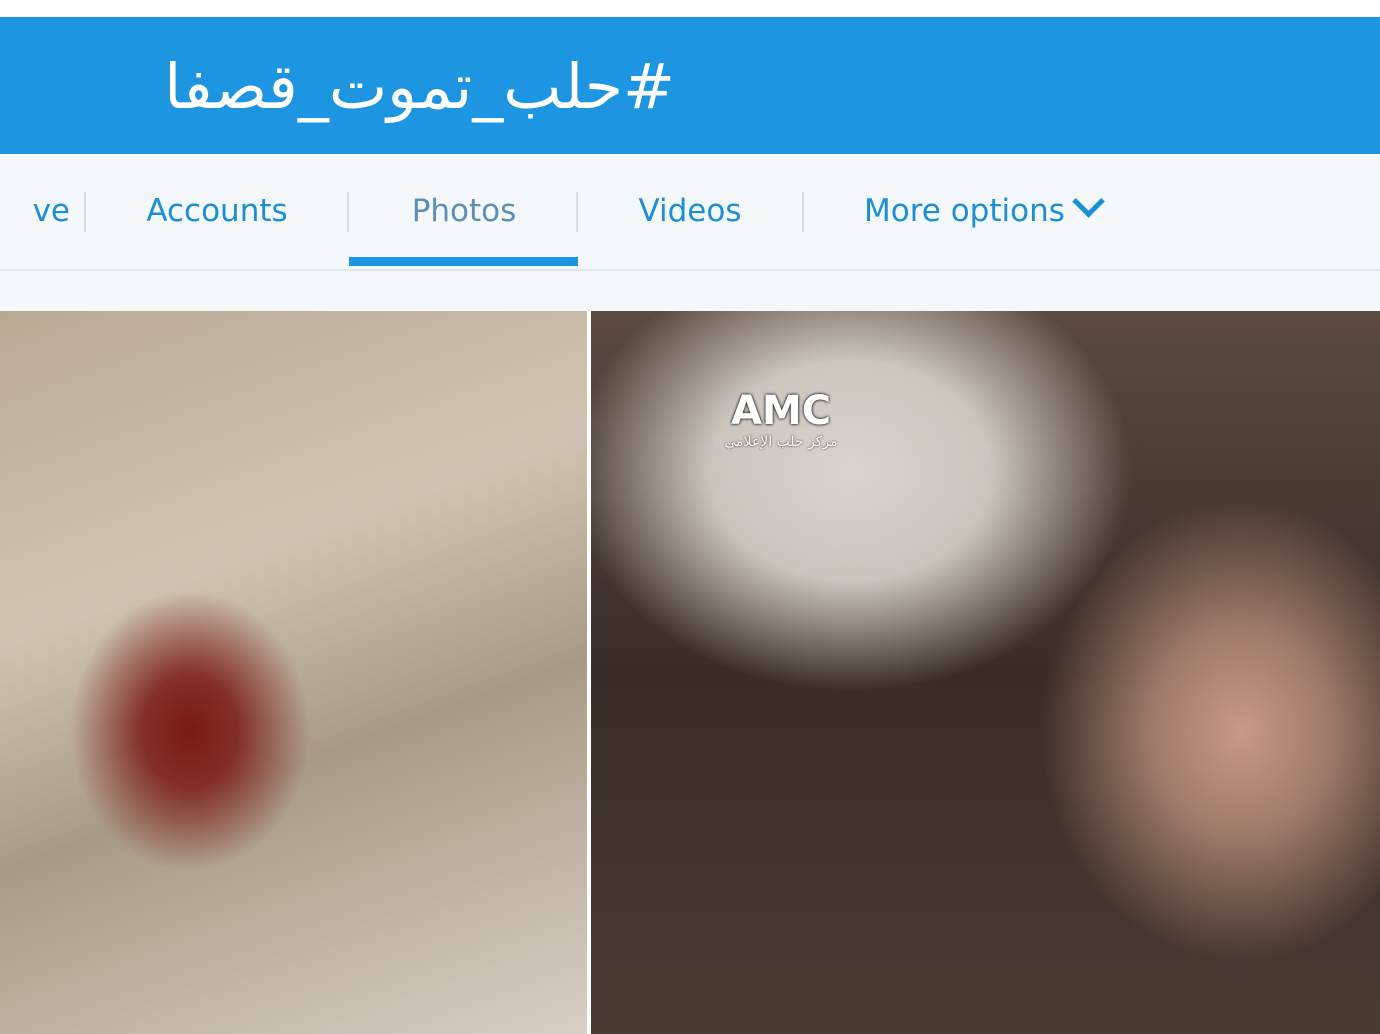  What do you see at coordinates (1088, 201) in the screenshot?
I see `chevron-down-icon` at bounding box center [1088, 201].